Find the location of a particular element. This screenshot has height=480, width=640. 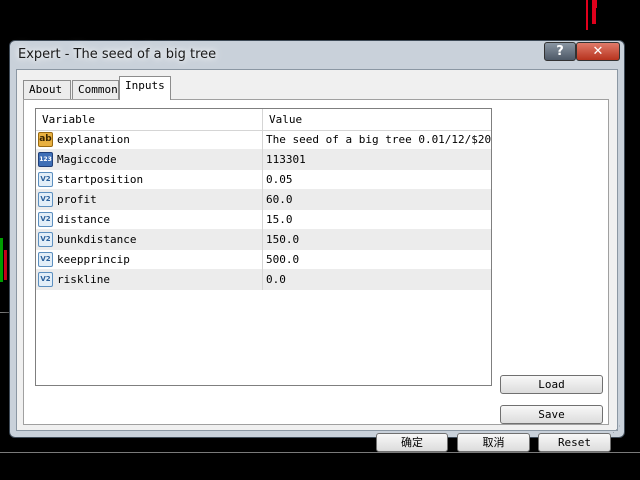

value-cell: 0.05 is located at coordinates (377, 180).